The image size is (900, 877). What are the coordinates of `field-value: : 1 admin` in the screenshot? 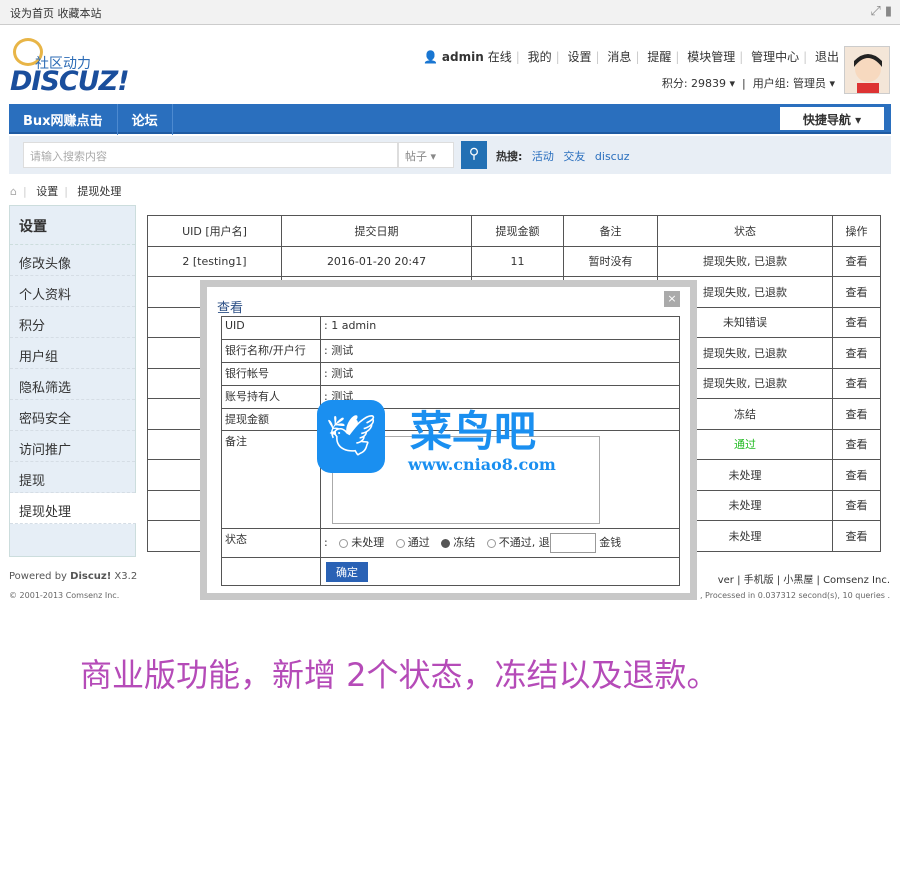 It's located at (500, 328).